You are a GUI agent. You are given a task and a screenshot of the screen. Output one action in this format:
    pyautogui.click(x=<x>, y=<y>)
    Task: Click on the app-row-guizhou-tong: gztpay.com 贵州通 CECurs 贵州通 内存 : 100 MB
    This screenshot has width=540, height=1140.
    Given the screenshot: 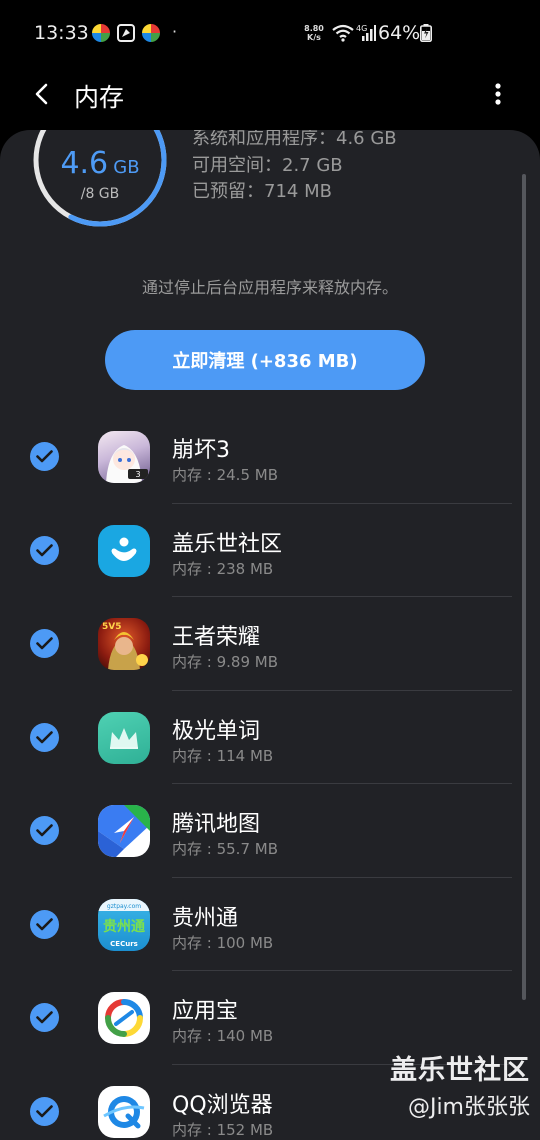 What is the action you would take?
    pyautogui.click(x=270, y=924)
    